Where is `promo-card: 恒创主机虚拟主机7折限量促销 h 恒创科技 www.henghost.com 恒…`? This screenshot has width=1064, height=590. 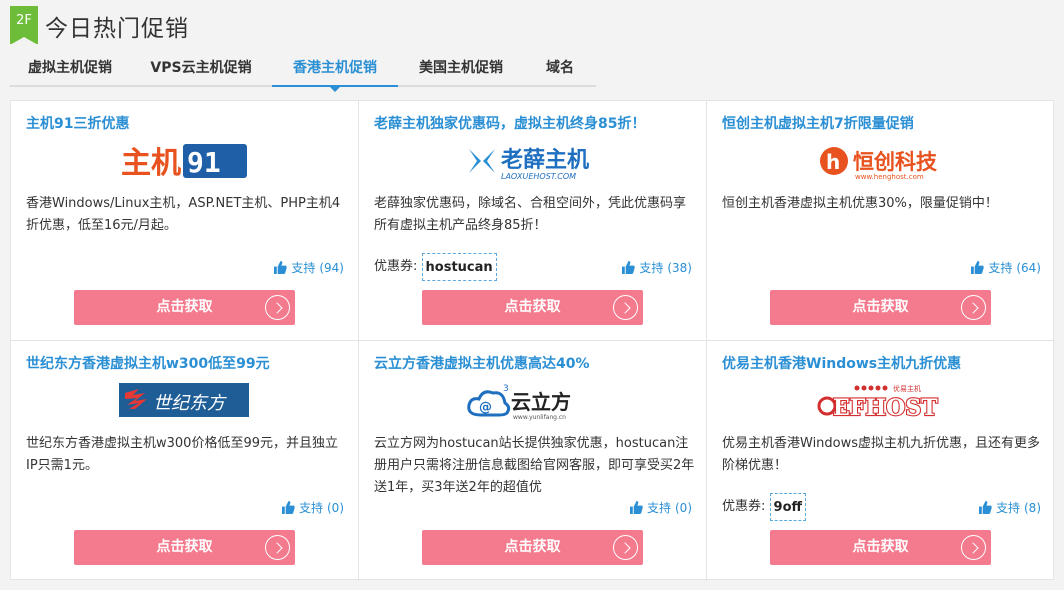
promo-card: 恒创主机虚拟主机7折限量促销 h 恒创科技 www.henghost.com 恒… is located at coordinates (881, 221).